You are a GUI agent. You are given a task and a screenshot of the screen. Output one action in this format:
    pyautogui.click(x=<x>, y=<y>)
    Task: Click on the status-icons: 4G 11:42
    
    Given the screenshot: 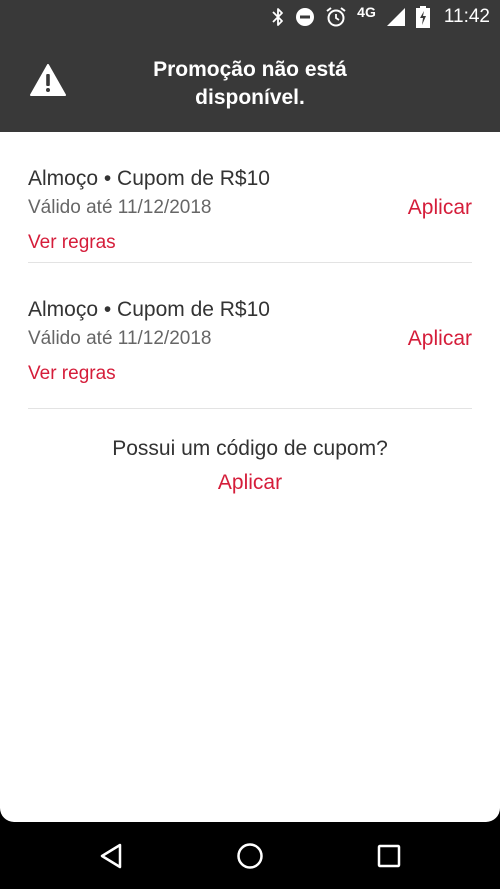 What is the action you would take?
    pyautogui.click(x=380, y=16)
    